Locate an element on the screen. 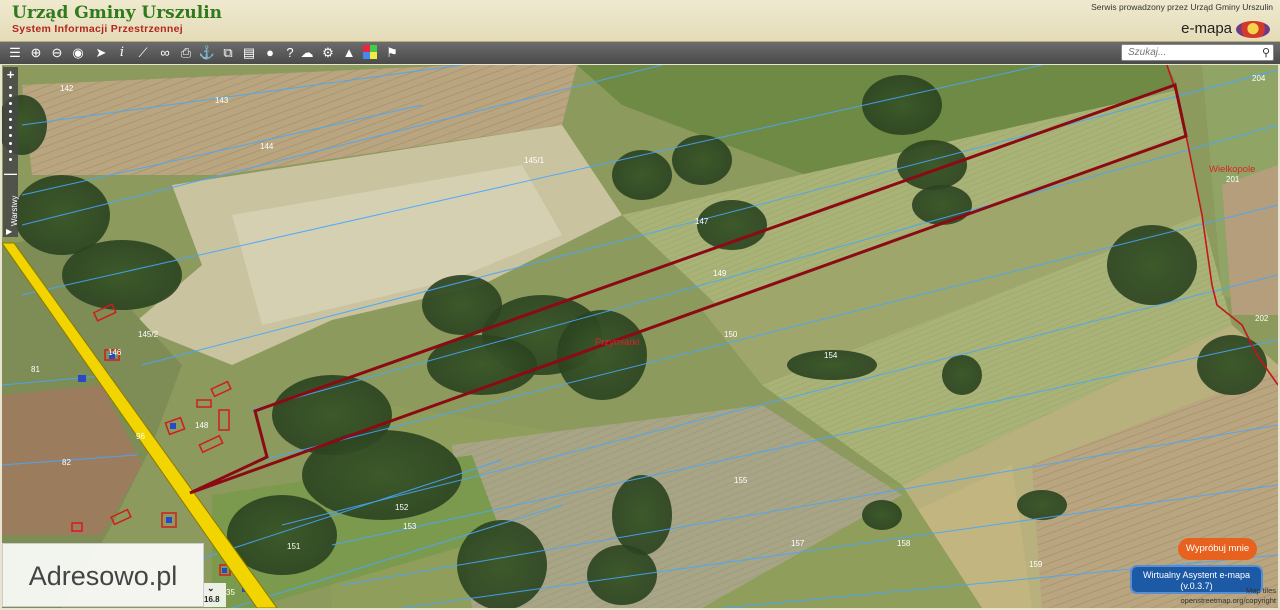  parcel-label: 142 is located at coordinates (67, 88).